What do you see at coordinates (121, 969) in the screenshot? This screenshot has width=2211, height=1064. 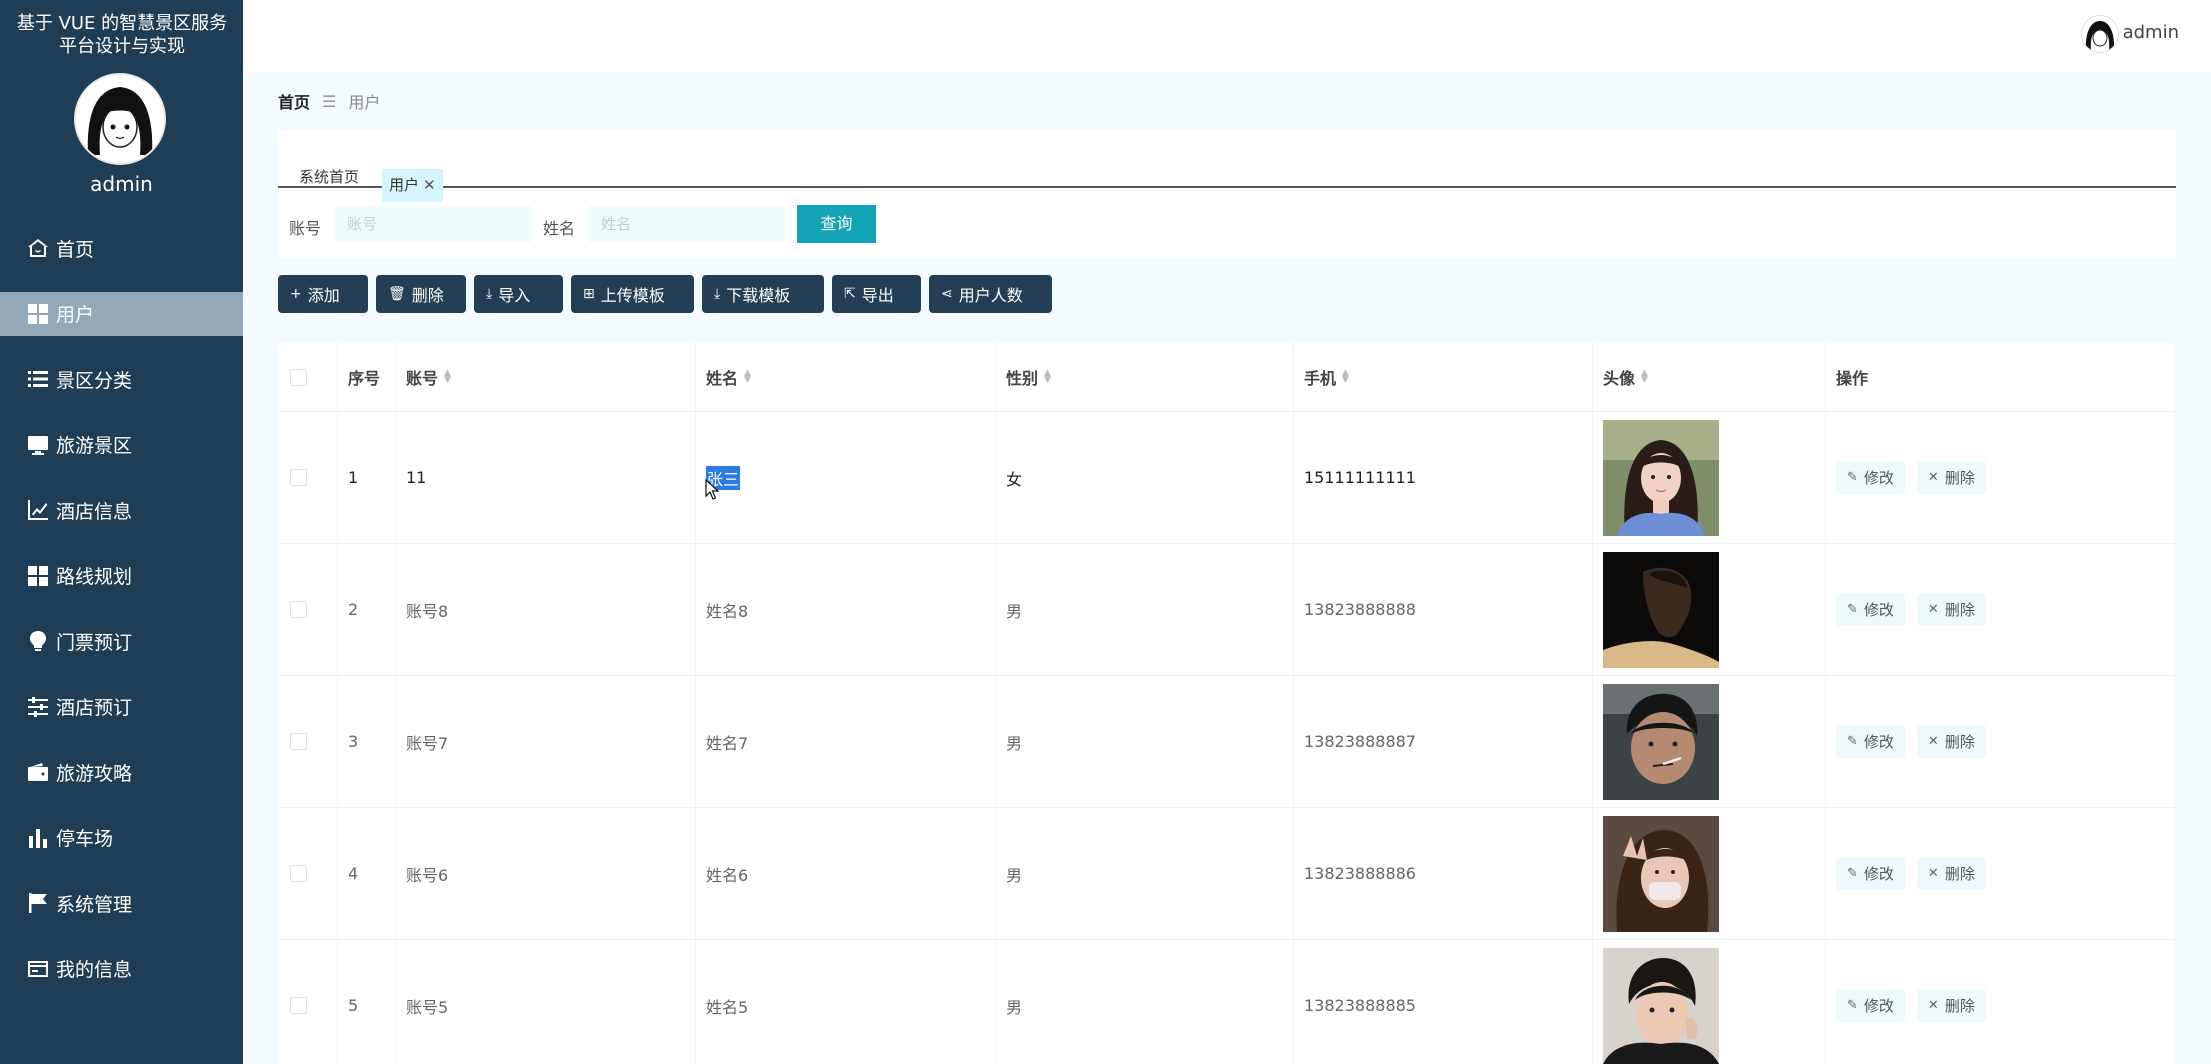 I see `menu-item-my-info: 我的信息` at bounding box center [121, 969].